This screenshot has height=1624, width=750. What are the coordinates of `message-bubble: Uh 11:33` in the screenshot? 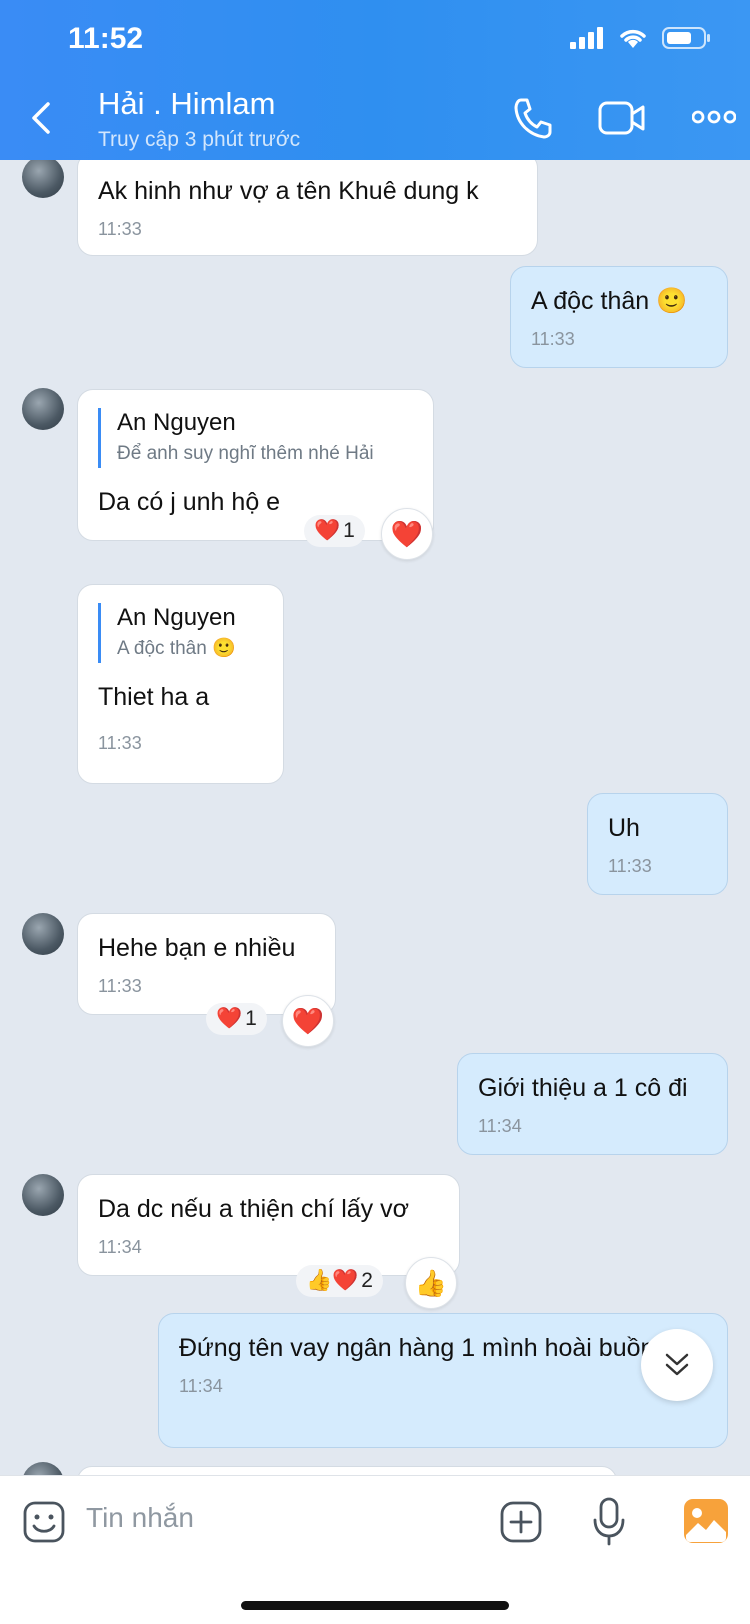 It's located at (657, 844).